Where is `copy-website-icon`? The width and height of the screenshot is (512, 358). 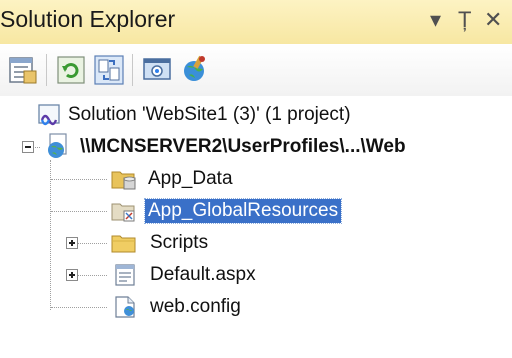 copy-website-icon is located at coordinates (109, 70).